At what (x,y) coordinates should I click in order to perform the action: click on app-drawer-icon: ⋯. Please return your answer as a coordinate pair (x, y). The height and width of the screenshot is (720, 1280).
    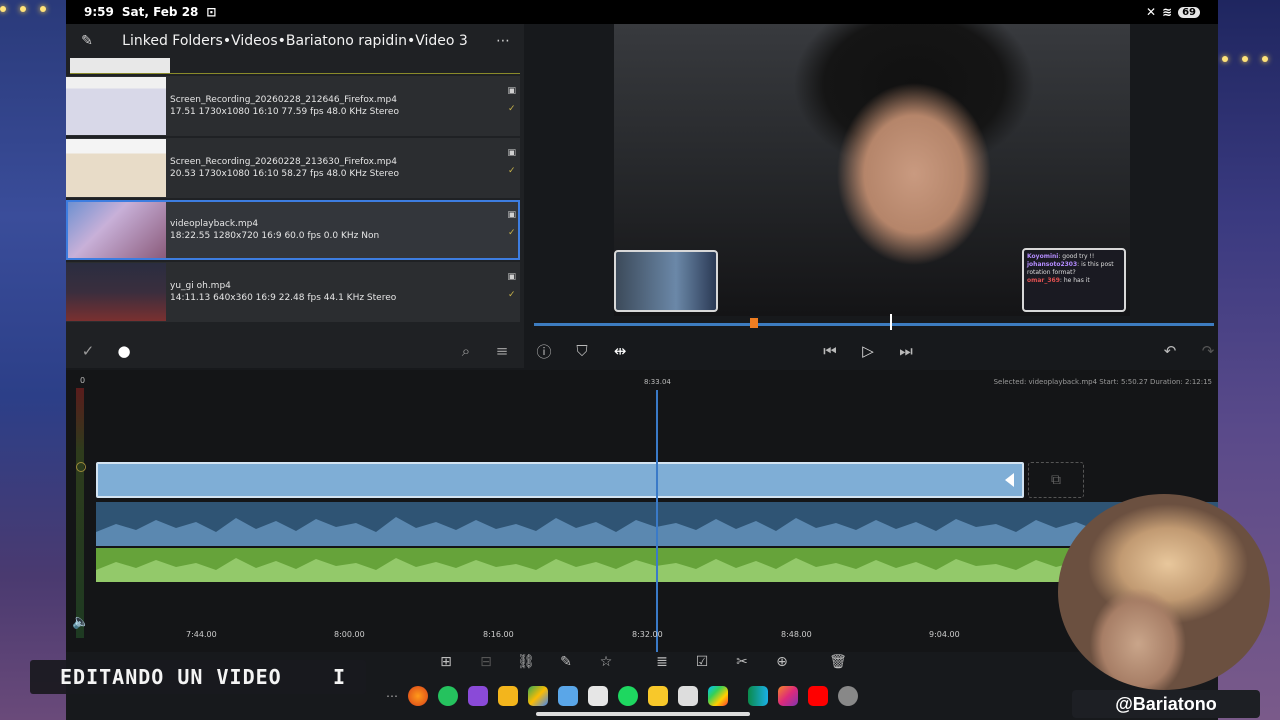
    Looking at the image, I should click on (392, 696).